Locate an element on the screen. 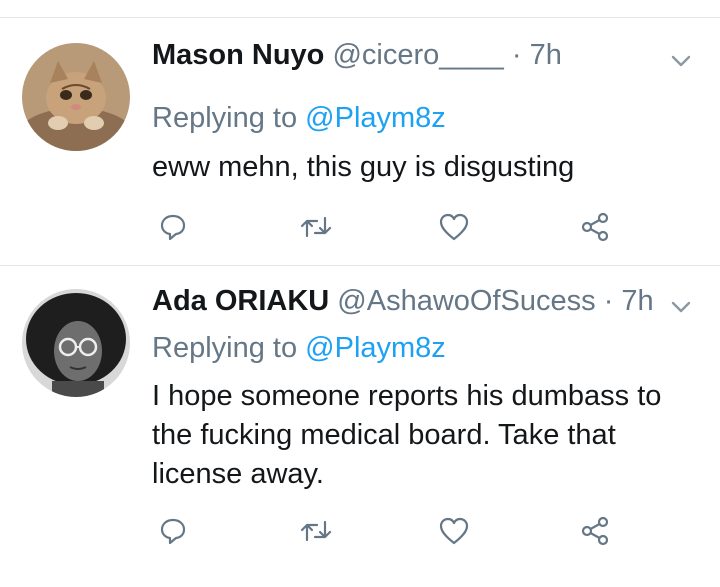  tweet-header: Ada ORIAKU @AshawoOfSucess · 7h is located at coordinates (406, 301).